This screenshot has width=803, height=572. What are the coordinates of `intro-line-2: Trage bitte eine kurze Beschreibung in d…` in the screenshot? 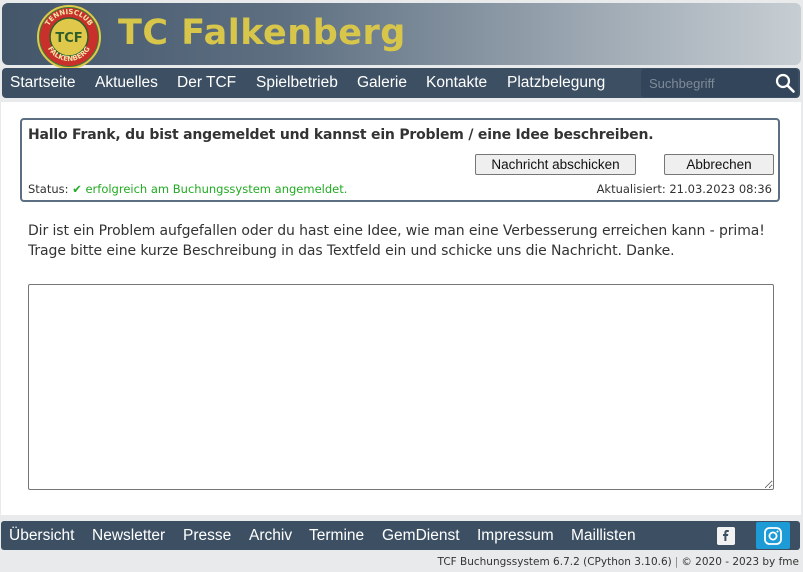 It's located at (351, 251).